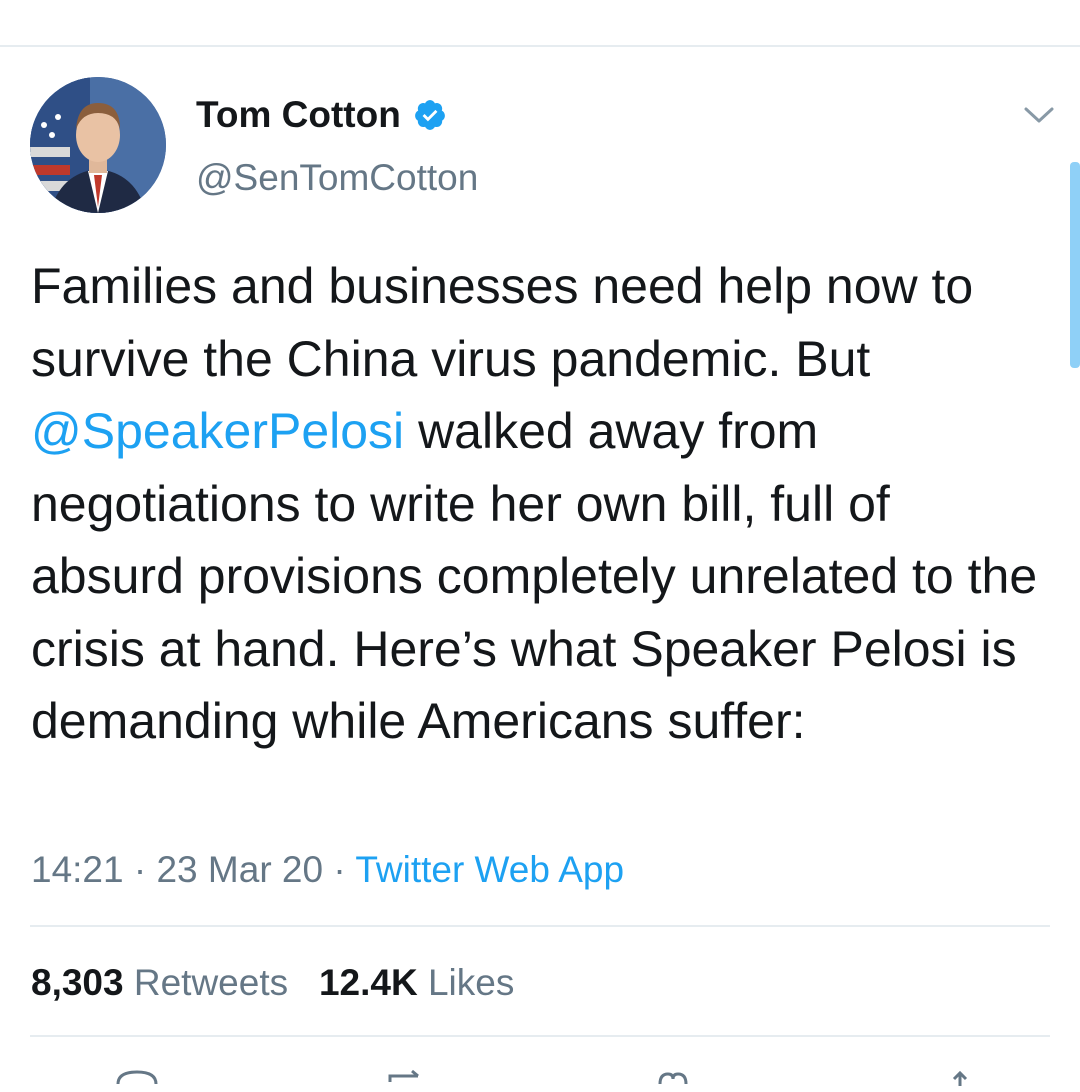 This screenshot has width=1080, height=1092. What do you see at coordinates (540, 46) in the screenshot?
I see `top-divider` at bounding box center [540, 46].